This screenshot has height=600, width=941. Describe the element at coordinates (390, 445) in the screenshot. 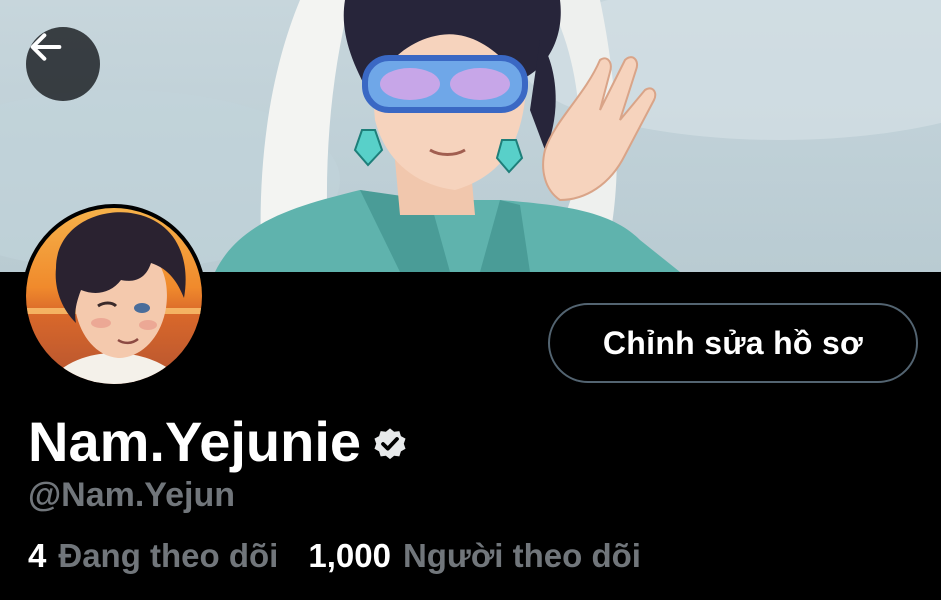

I see `verified-badge-icon` at that location.